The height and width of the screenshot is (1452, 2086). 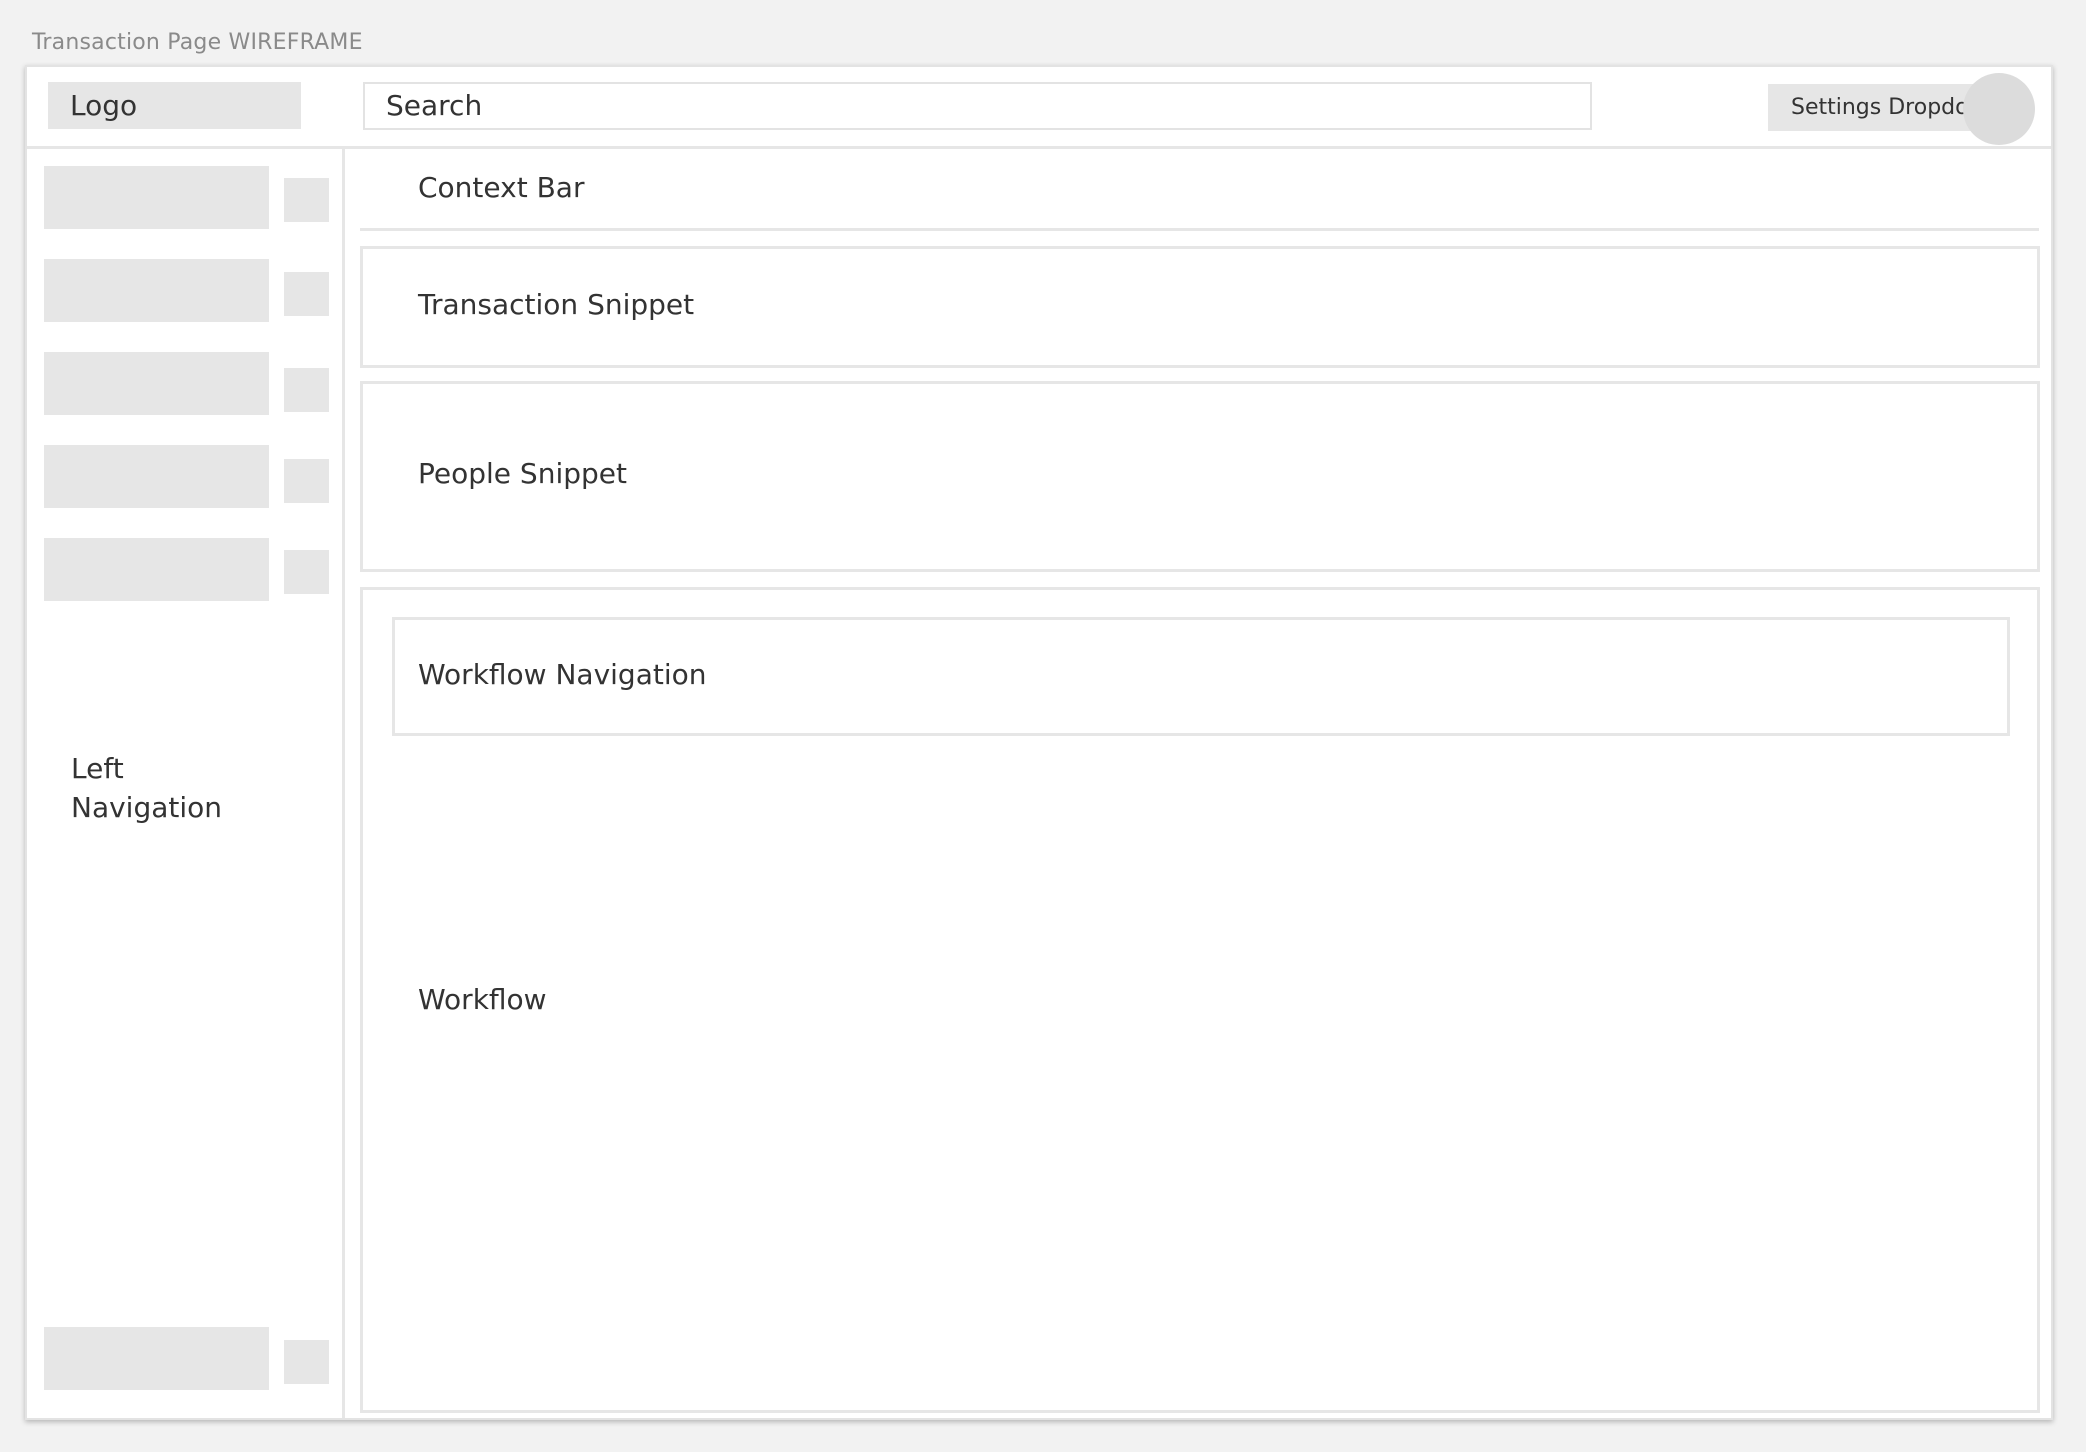 What do you see at coordinates (306, 200) in the screenshot?
I see `sidebar-item-1-icon` at bounding box center [306, 200].